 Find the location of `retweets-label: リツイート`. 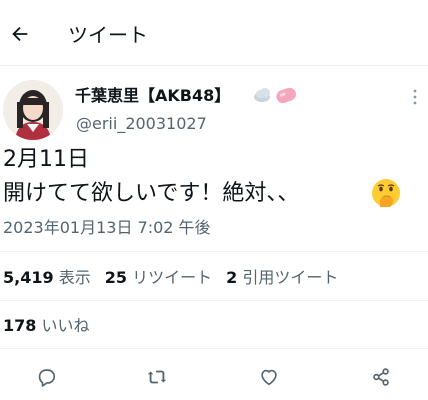

retweets-label: リツイート is located at coordinates (172, 277).